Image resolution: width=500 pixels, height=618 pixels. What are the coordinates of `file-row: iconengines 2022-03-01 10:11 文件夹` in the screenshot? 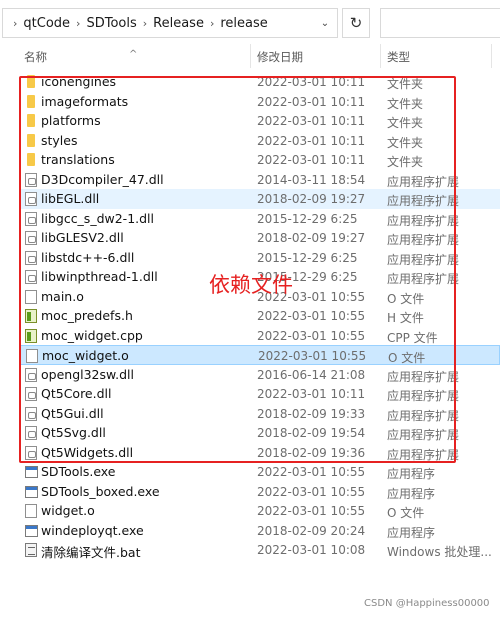 It's located at (260, 82).